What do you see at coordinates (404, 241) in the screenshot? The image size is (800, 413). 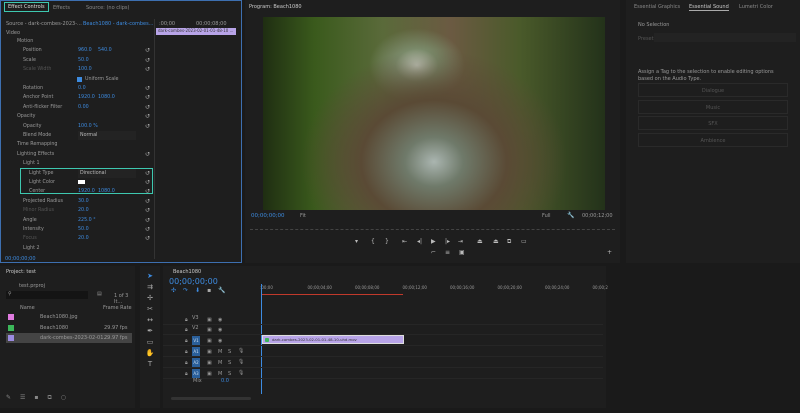 I see `go-to-in-icon: ⇤` at bounding box center [404, 241].